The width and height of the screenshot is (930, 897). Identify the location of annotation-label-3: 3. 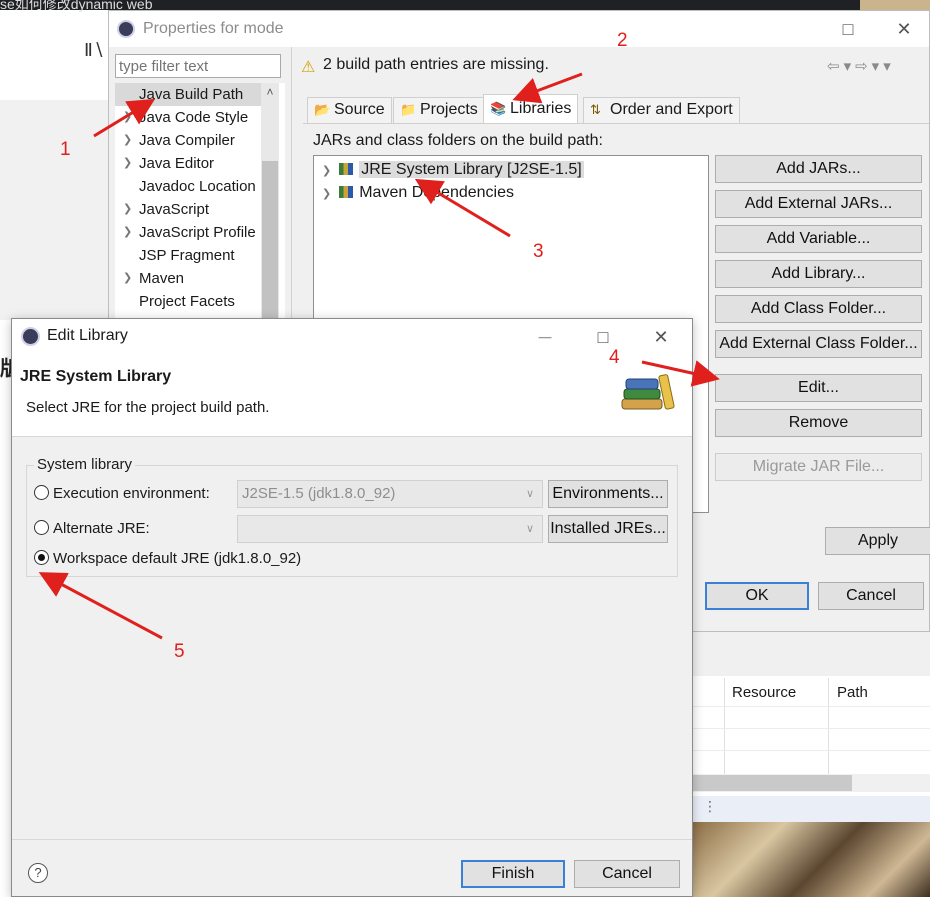
(538, 251).